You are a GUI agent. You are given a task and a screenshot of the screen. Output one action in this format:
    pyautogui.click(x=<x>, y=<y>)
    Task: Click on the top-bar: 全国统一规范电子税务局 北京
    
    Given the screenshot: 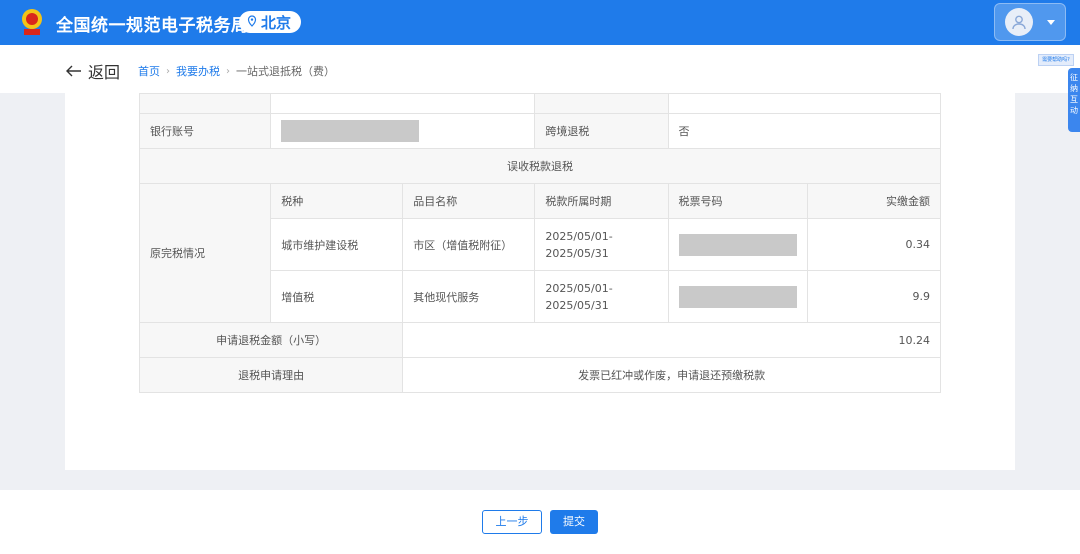 What is the action you would take?
    pyautogui.click(x=540, y=22)
    